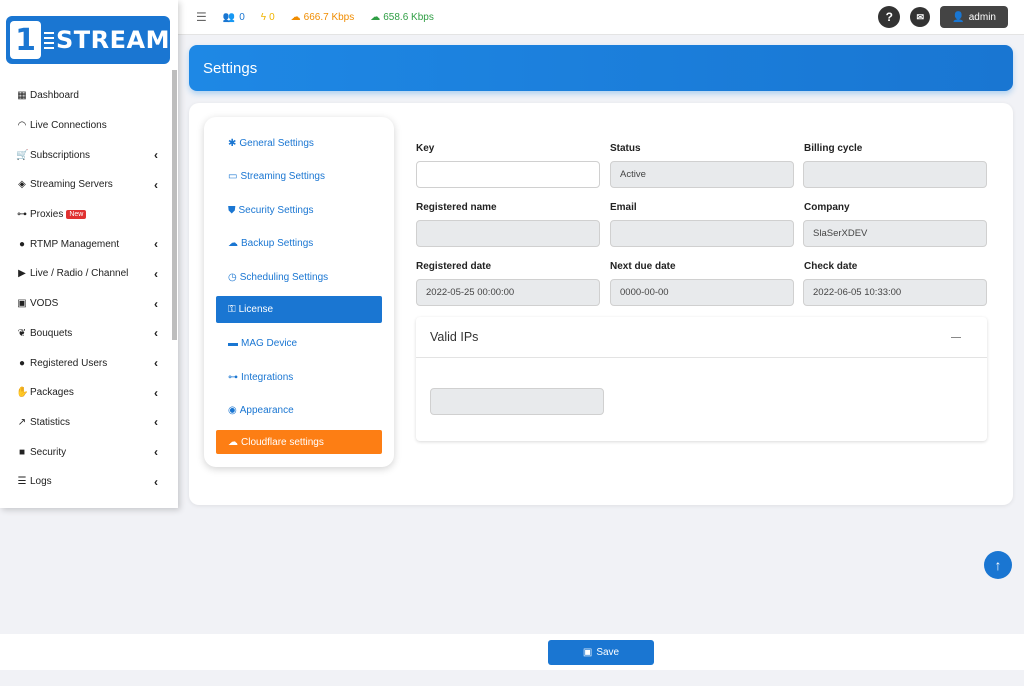 The height and width of the screenshot is (686, 1024). I want to click on list-icon: ☰, so click(22, 482).